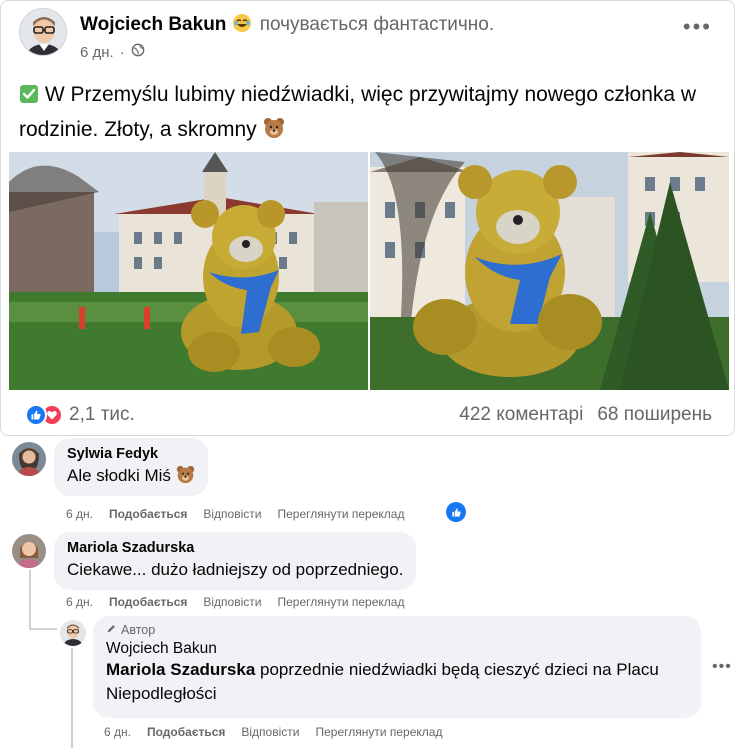 The height and width of the screenshot is (749, 735). I want to click on post-header: Wojciech Bakun почувається фантастично., so click(287, 25).